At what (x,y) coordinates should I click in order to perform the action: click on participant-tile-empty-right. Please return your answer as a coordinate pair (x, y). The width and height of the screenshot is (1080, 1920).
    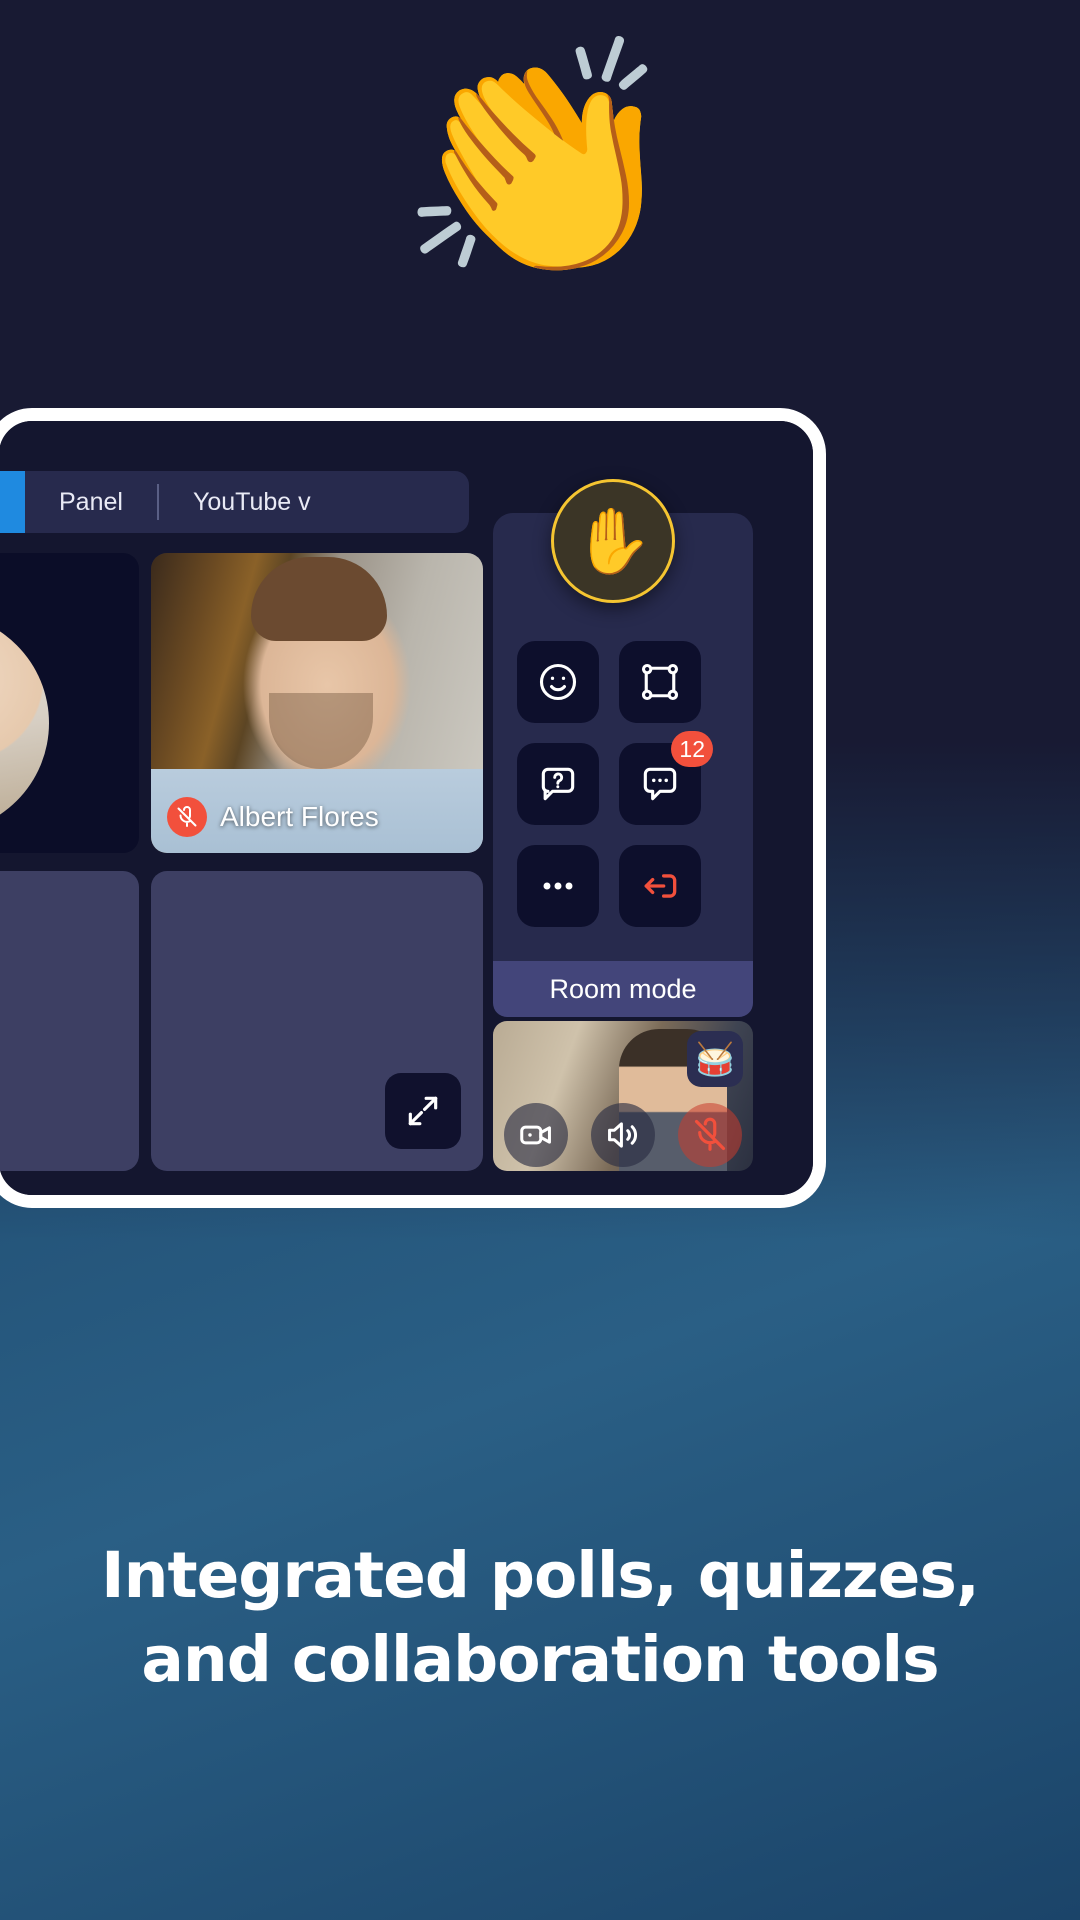
    Looking at the image, I should click on (317, 1021).